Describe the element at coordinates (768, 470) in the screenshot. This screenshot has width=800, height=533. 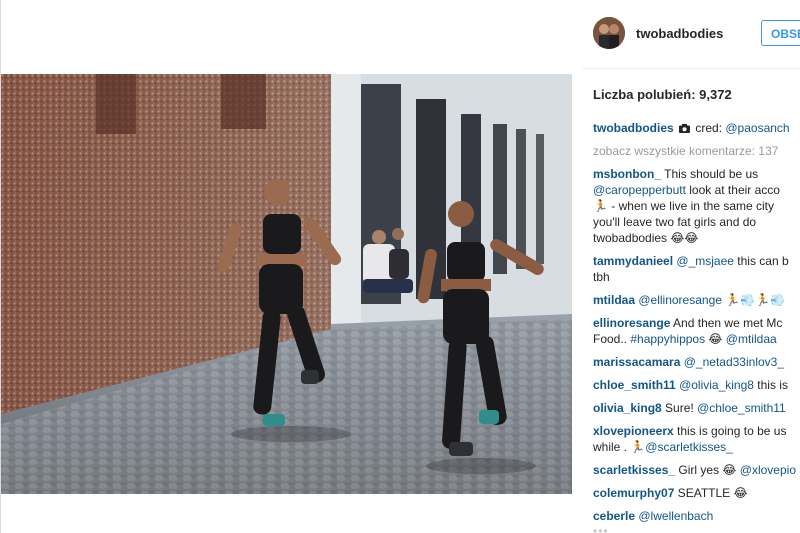
I see `comment-mention: @xlovepio` at that location.